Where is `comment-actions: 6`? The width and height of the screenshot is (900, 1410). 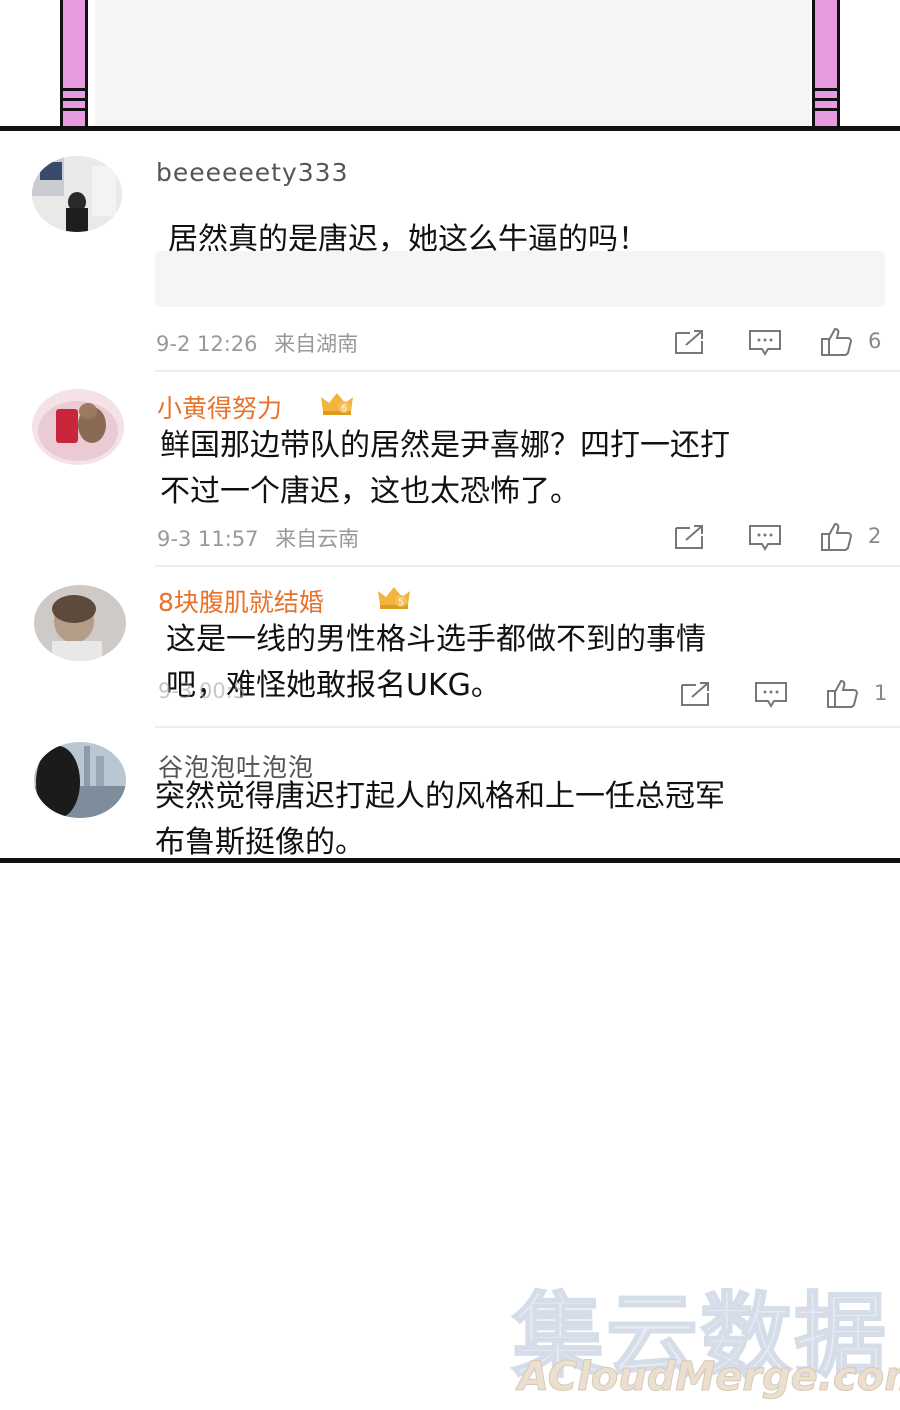
comment-actions: 6 is located at coordinates (782, 342).